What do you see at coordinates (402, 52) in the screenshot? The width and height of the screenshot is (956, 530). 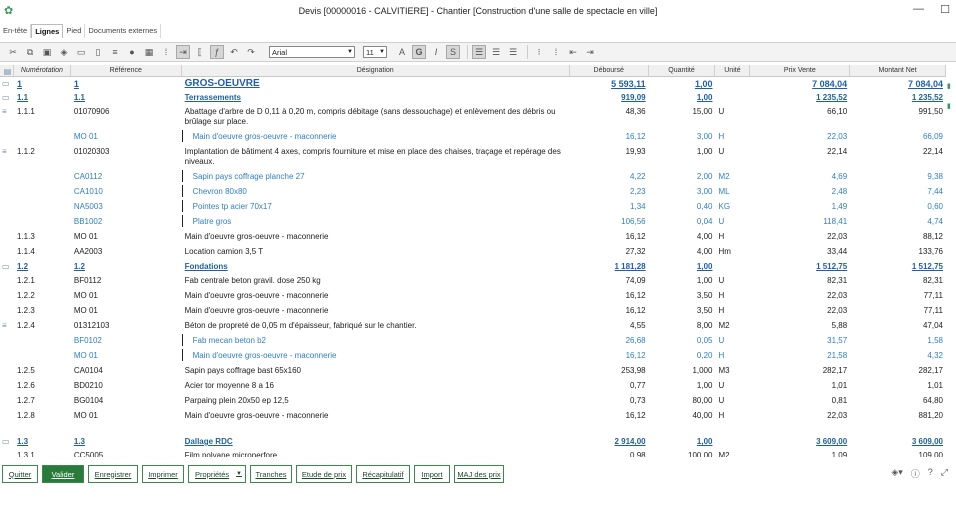 I see `font-color-icon: A` at bounding box center [402, 52].